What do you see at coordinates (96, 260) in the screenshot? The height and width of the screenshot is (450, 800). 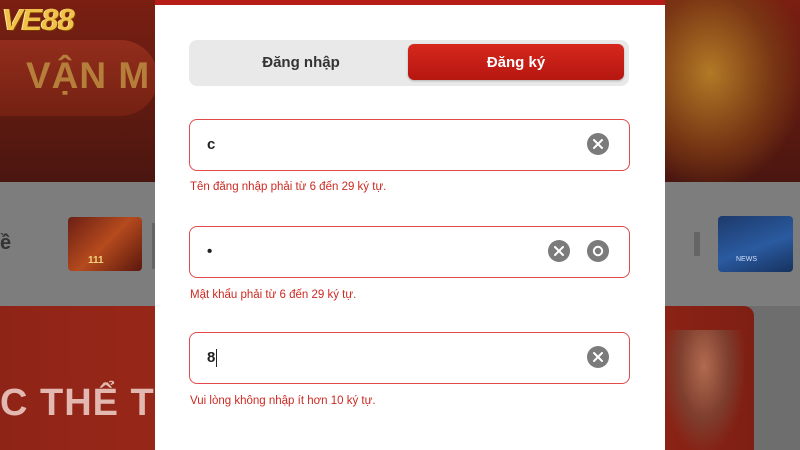 I see `thumbnail-caption: 111` at bounding box center [96, 260].